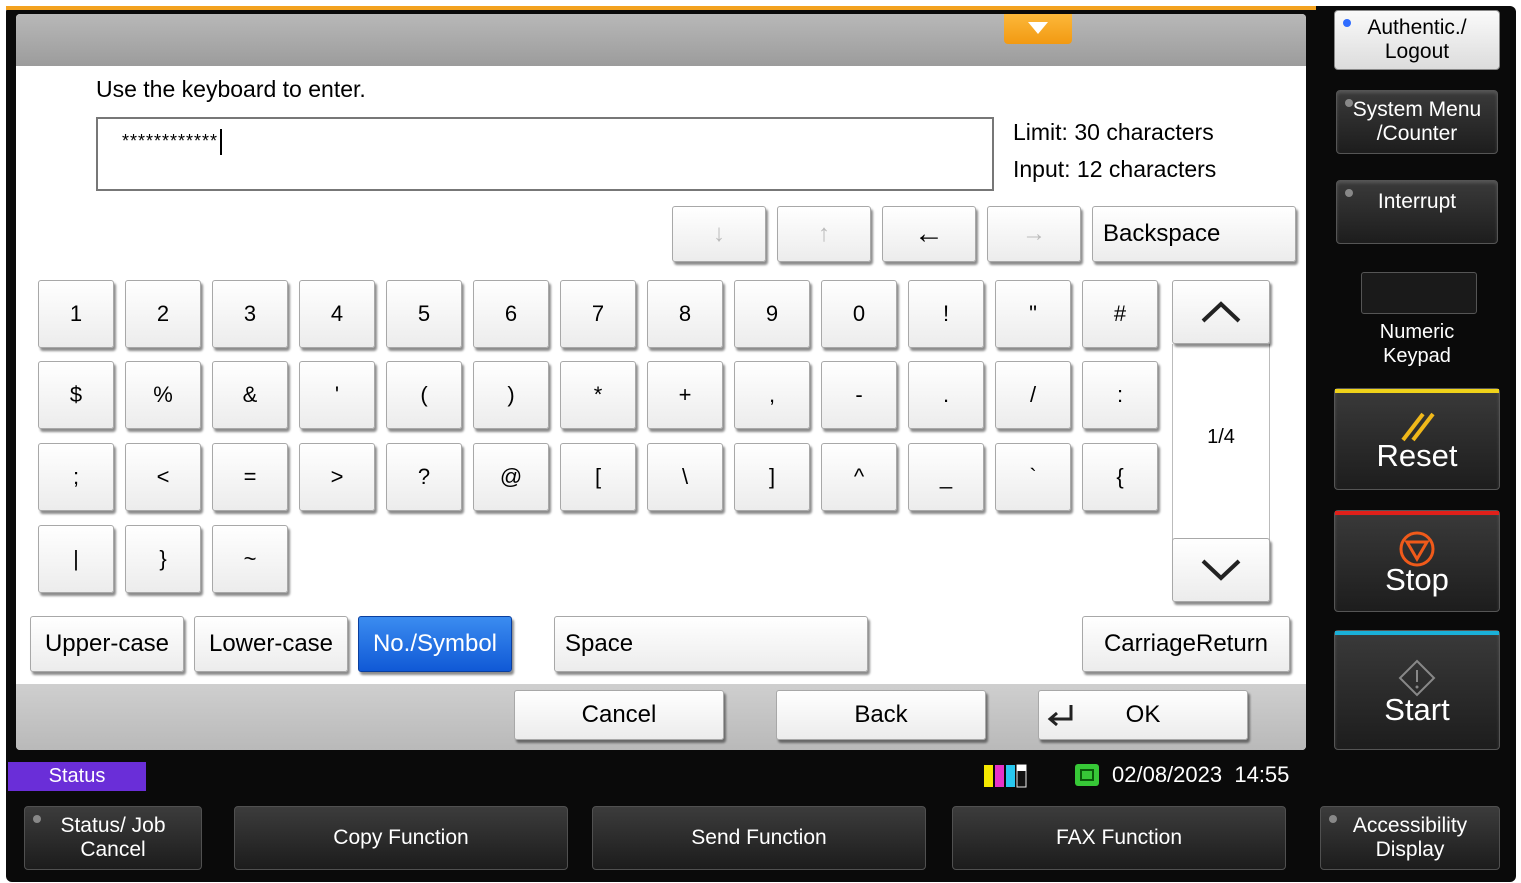 This screenshot has height=883, width=1521. What do you see at coordinates (1417, 690) in the screenshot?
I see `start-key: Start` at bounding box center [1417, 690].